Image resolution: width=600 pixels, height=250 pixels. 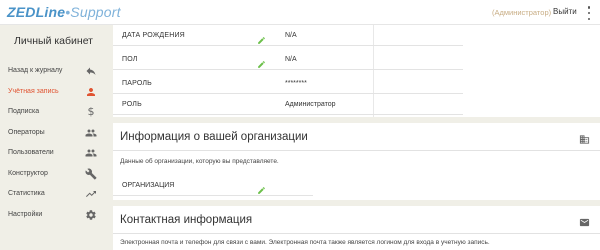 I want to click on sidebar-item-back-to-journal: Назад к журналу, so click(x=53, y=71).